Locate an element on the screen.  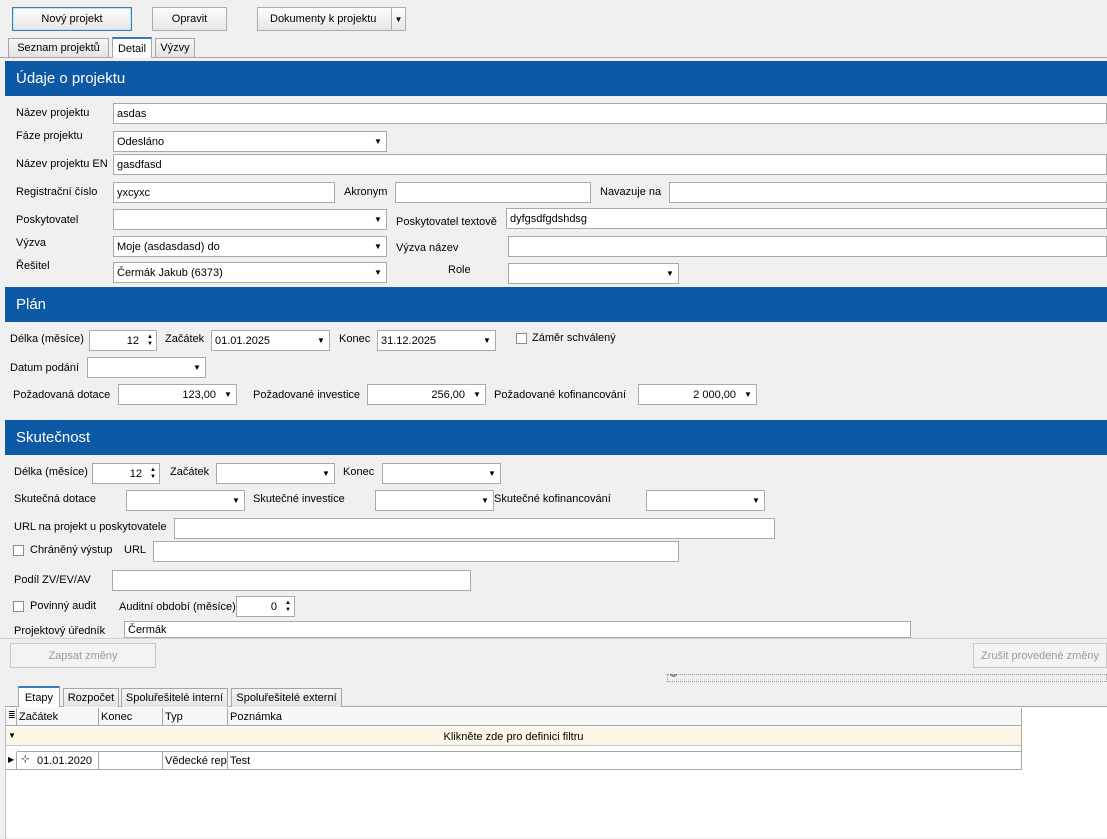
mandatory-audit-label: Povinný audit is located at coordinates (63, 606).